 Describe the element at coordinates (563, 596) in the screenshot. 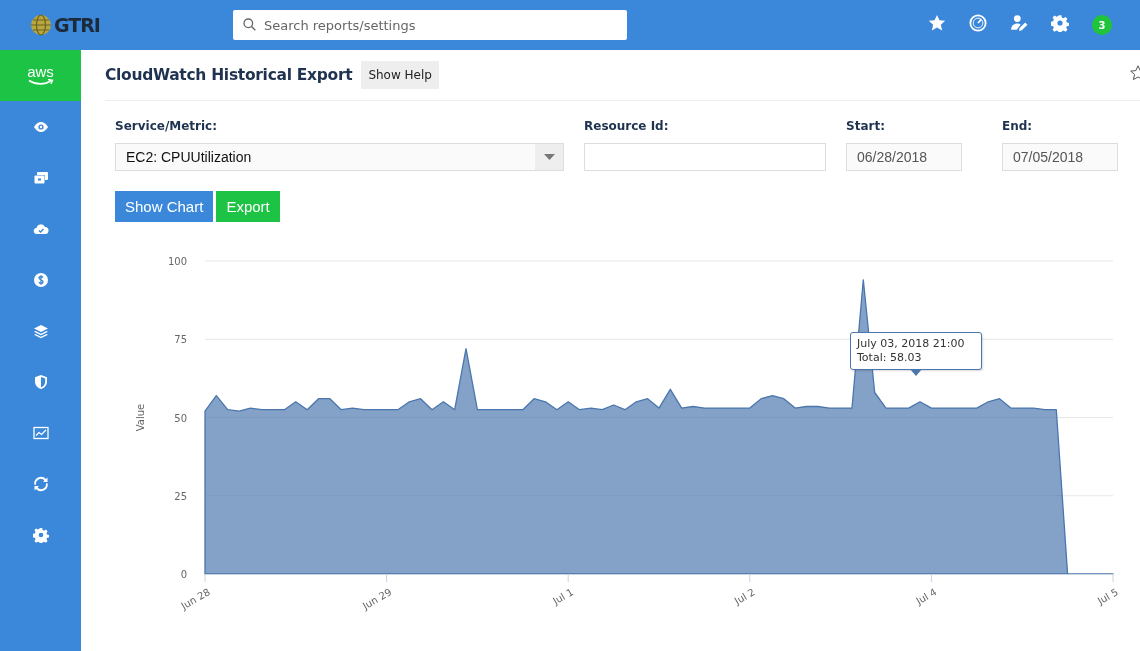

I see `x-tick-label: Jul 1` at that location.